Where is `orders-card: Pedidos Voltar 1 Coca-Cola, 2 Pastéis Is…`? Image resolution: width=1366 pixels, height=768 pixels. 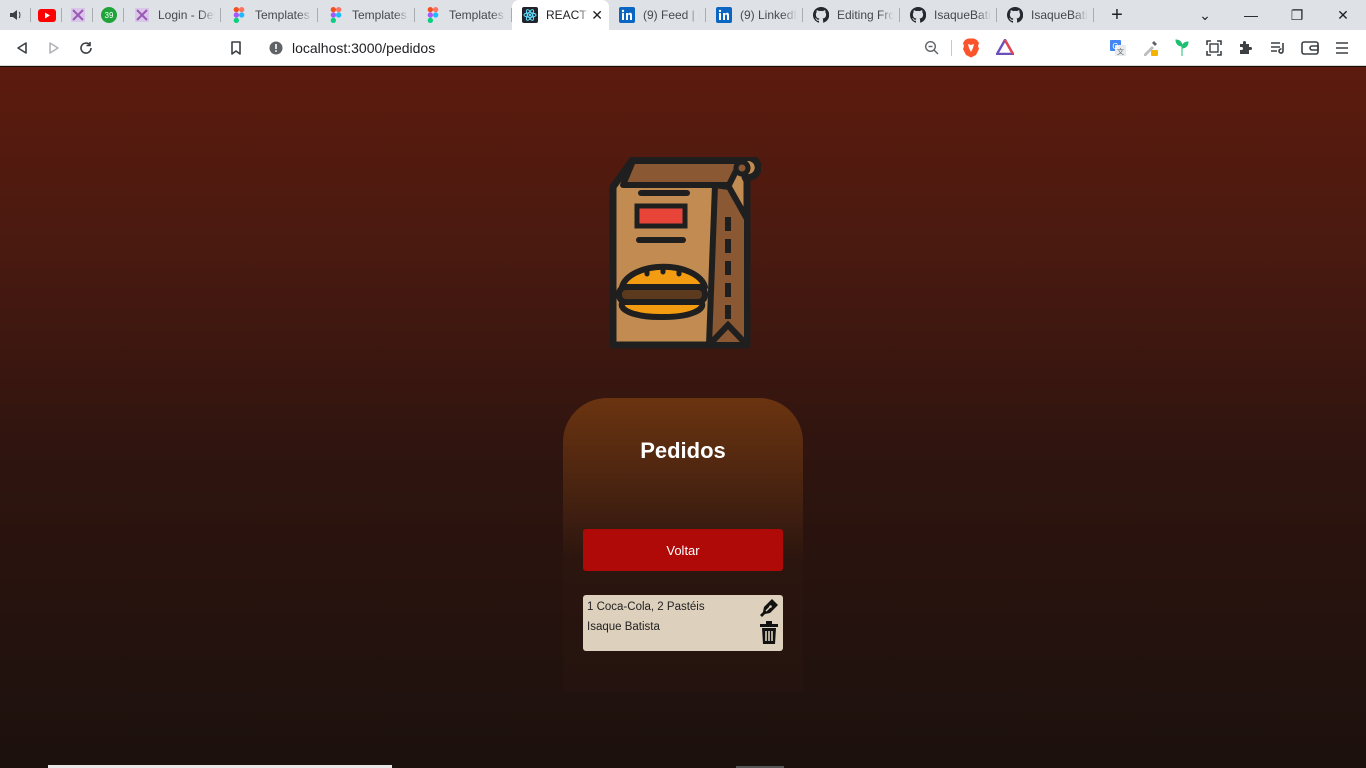
orders-card: Pedidos Voltar 1 Coca-Cola, 2 Pastéis Is… is located at coordinates (683, 545).